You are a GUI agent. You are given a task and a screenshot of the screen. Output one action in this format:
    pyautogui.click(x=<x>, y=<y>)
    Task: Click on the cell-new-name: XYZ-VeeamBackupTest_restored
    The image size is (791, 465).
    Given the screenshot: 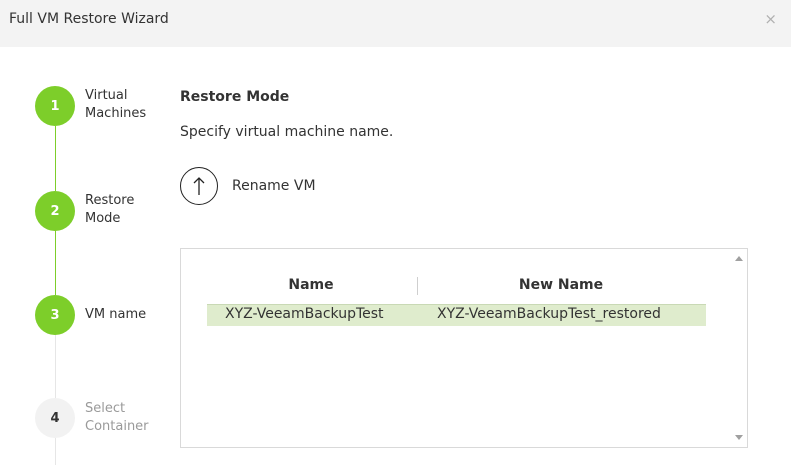 What is the action you would take?
    pyautogui.click(x=549, y=314)
    